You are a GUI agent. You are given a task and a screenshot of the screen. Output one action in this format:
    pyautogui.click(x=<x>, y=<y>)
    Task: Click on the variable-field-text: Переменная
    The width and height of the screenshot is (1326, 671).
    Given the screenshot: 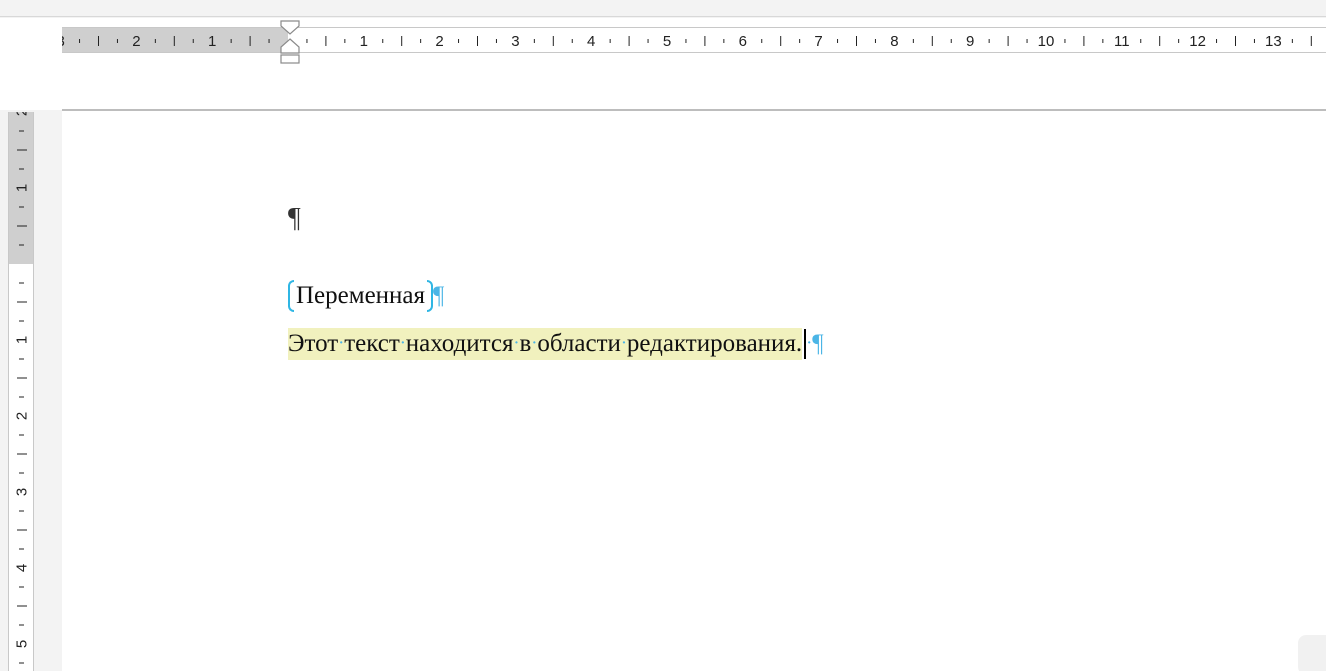 What is the action you would take?
    pyautogui.click(x=360, y=296)
    